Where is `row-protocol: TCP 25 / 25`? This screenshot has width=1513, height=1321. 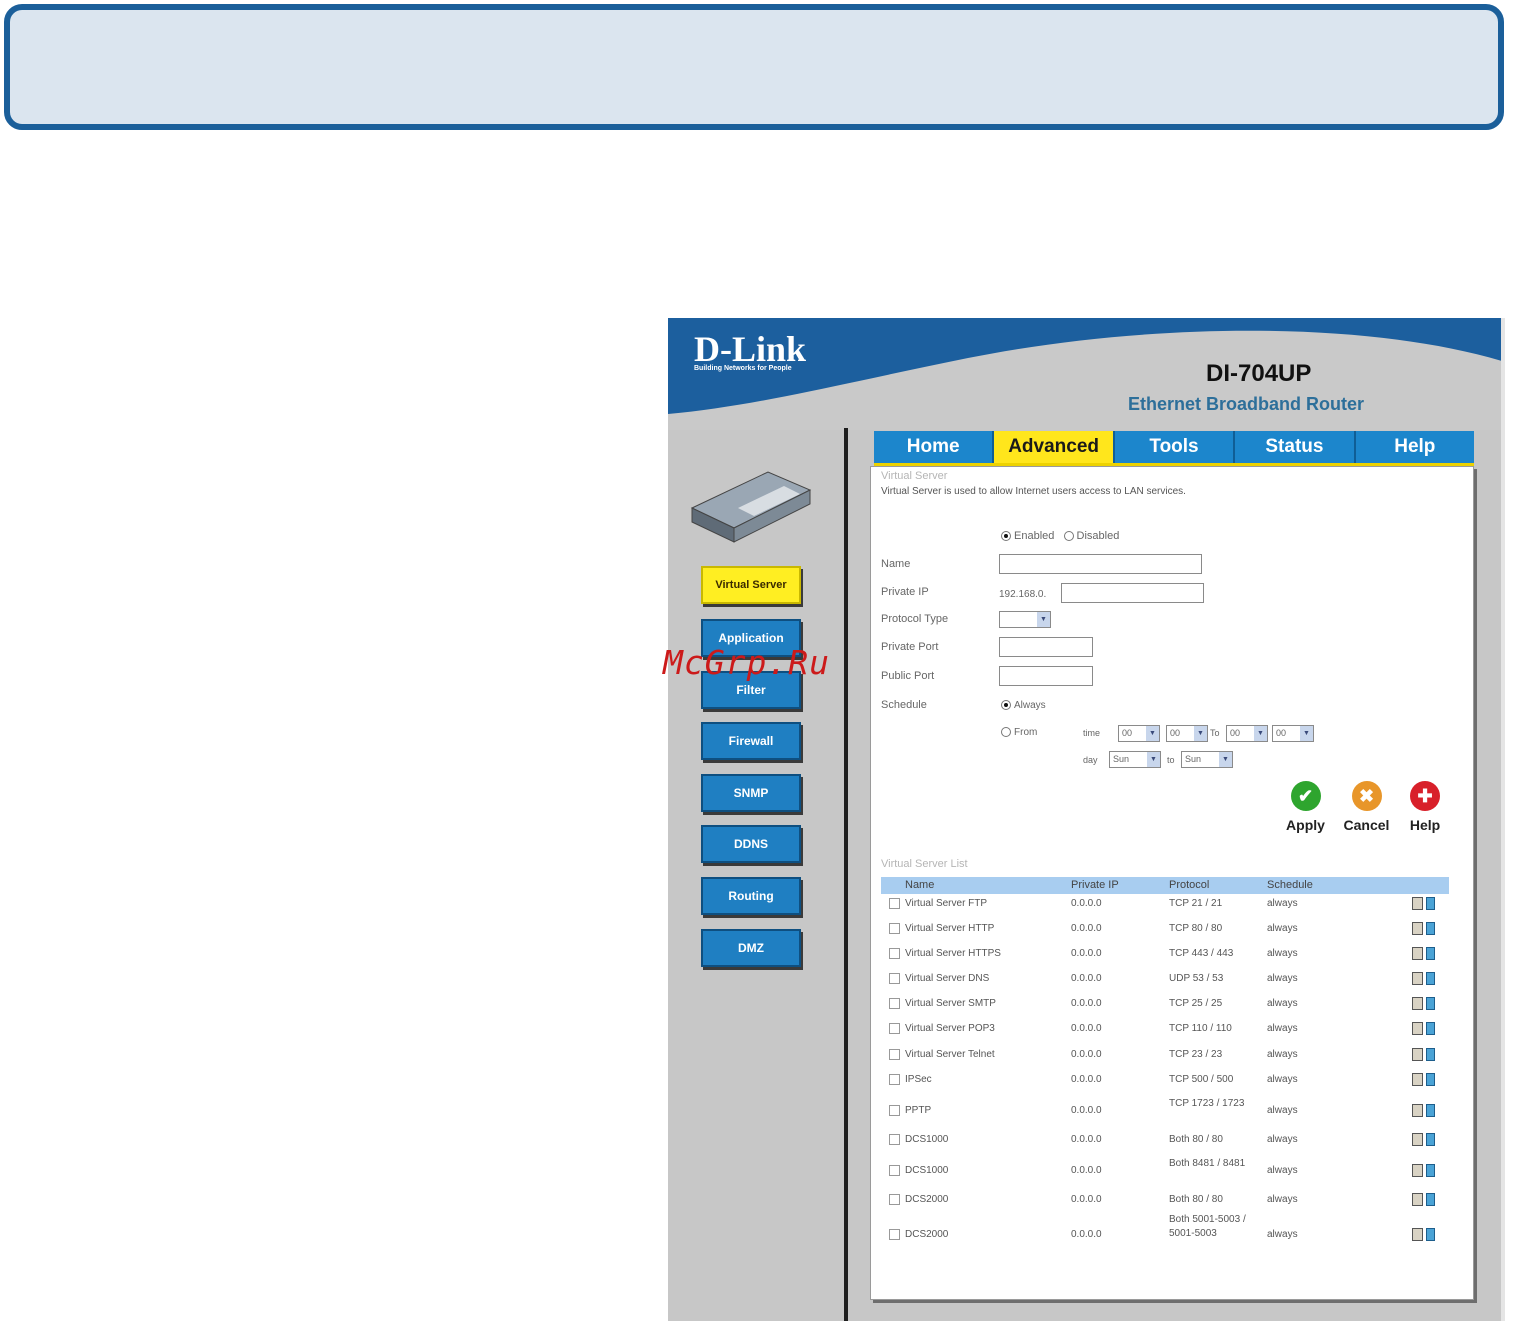
row-protocol: TCP 25 / 25 is located at coordinates (1196, 1003).